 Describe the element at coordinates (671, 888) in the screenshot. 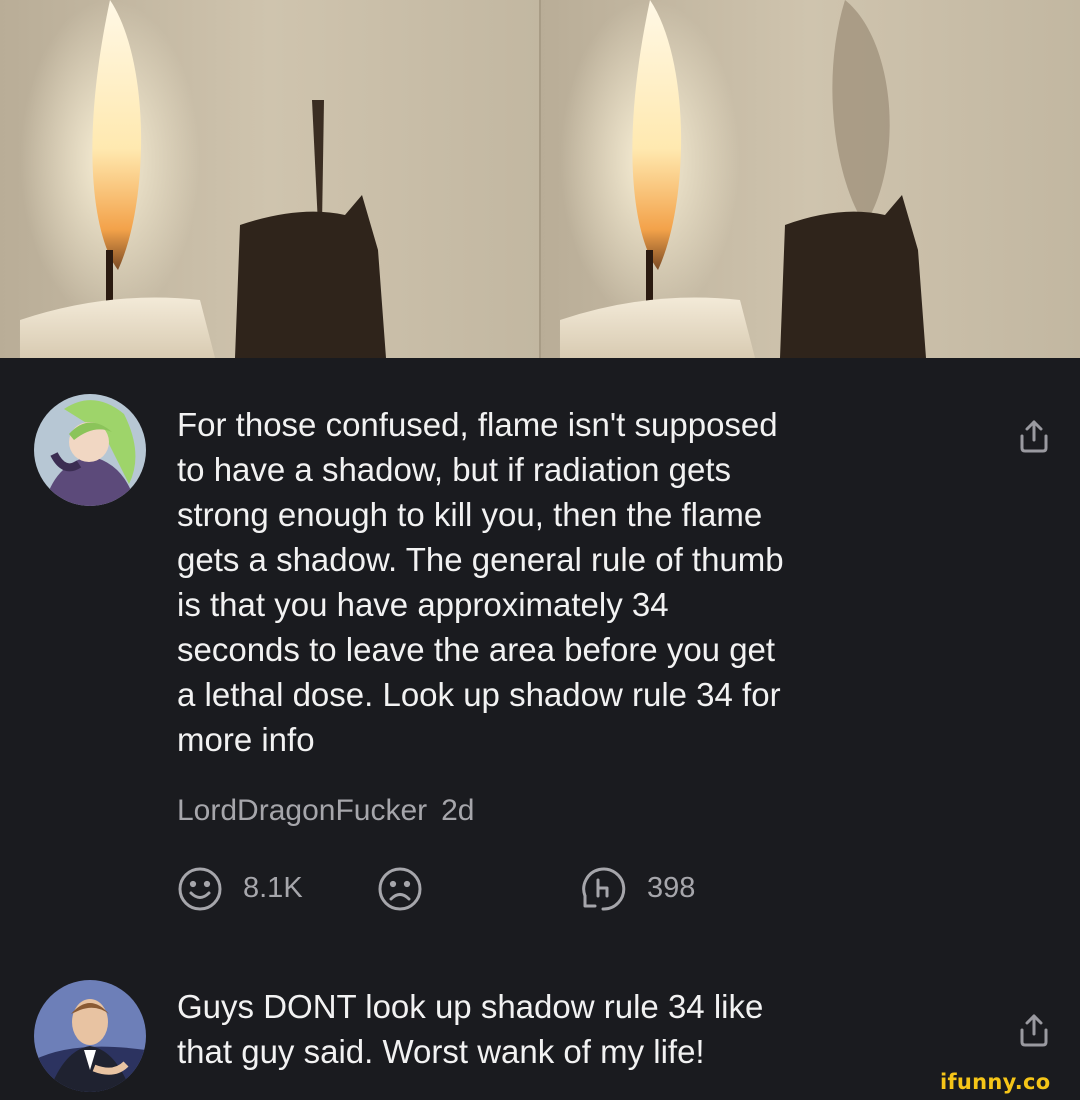

I see `reply-count: 398` at that location.